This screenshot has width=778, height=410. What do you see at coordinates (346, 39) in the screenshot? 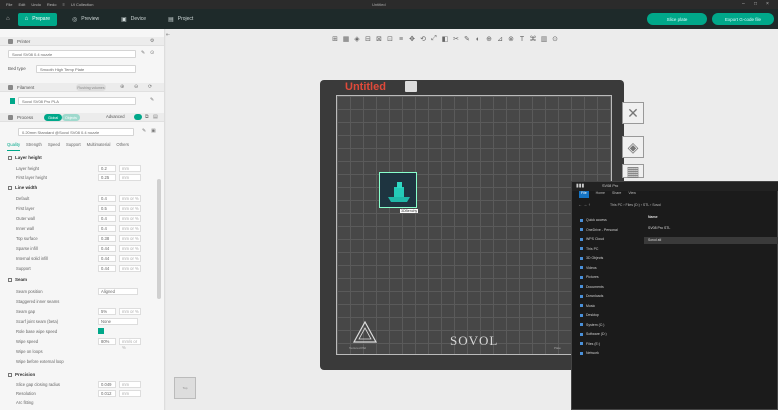
I see `add-plate-icon: ▦` at bounding box center [346, 39].